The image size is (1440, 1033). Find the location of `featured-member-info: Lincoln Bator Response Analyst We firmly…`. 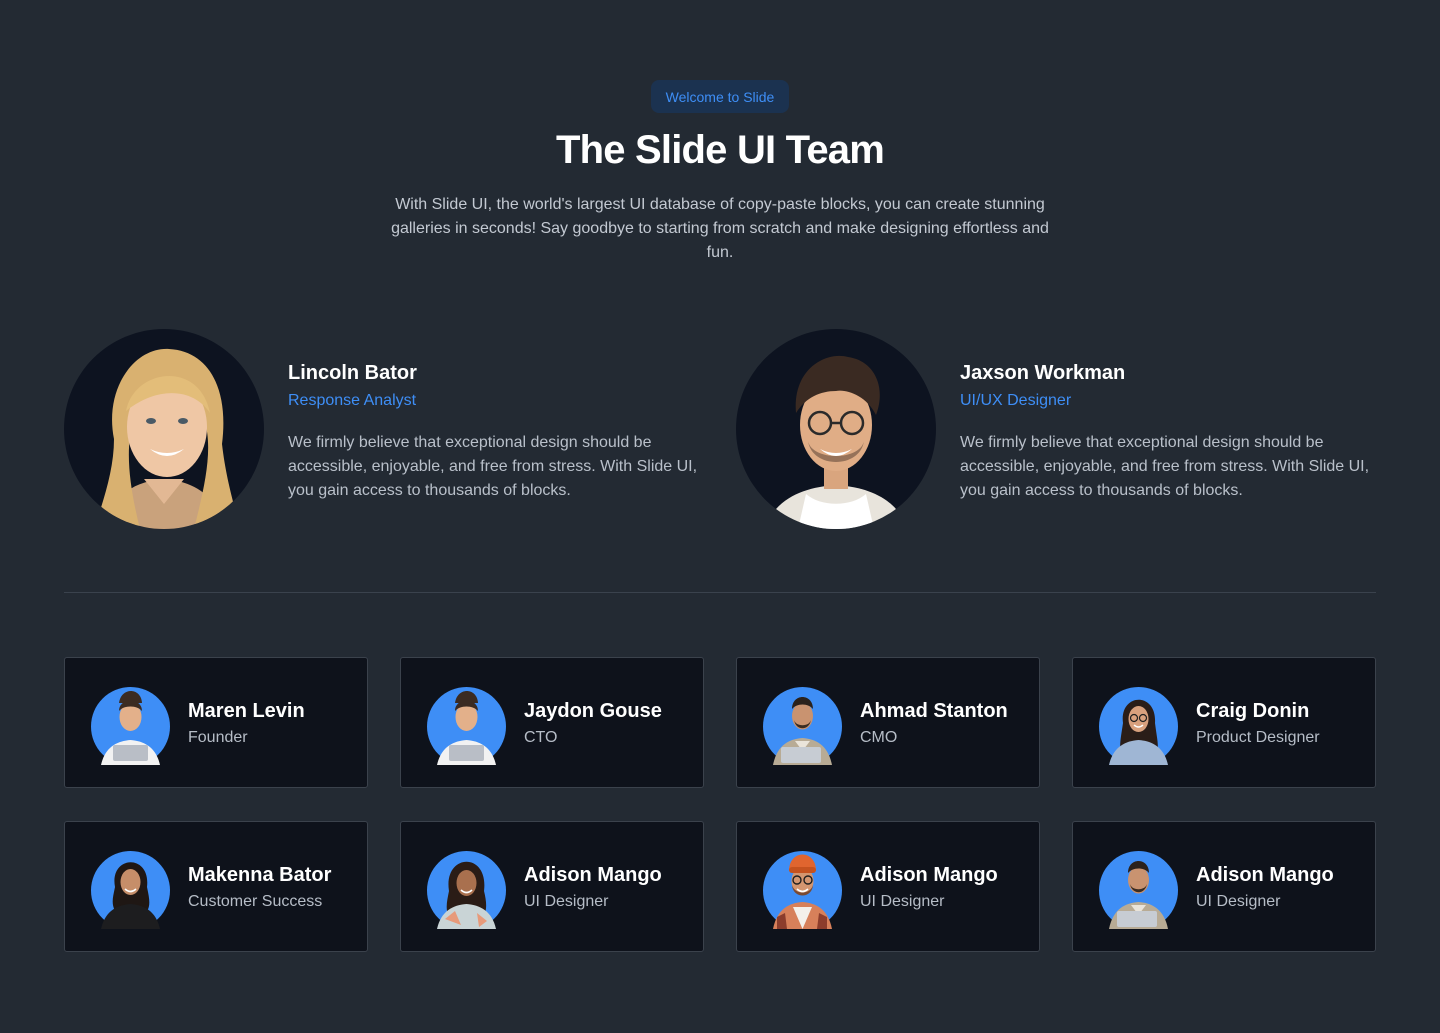

featured-member-info: Lincoln Bator Response Analyst We firmly… is located at coordinates (498, 432).